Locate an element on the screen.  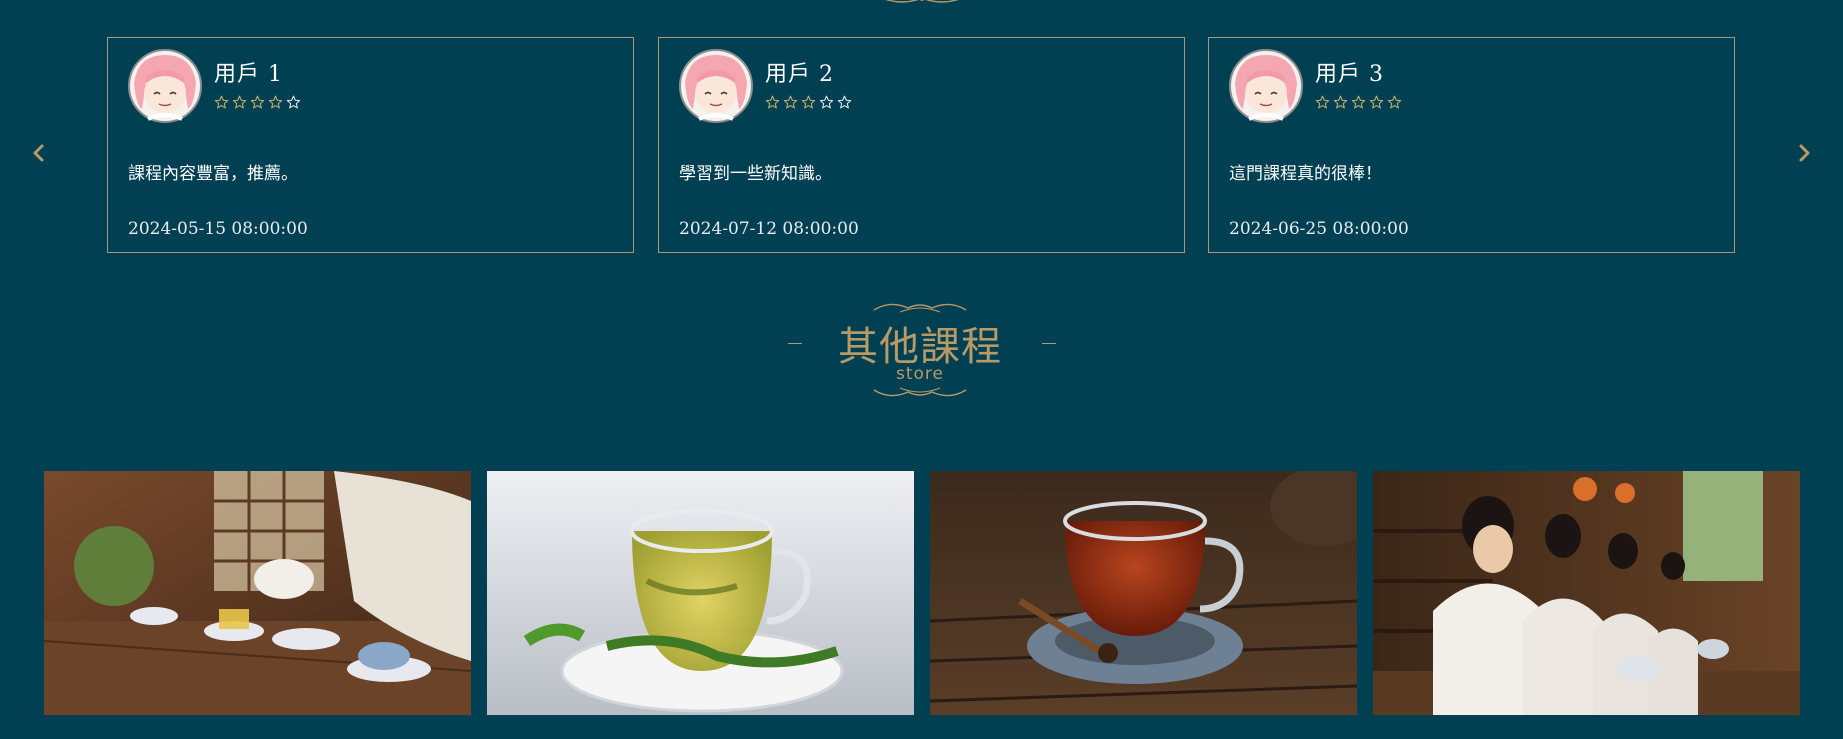
review-text: 這門課程真的很棒！ is located at coordinates (1305, 174).